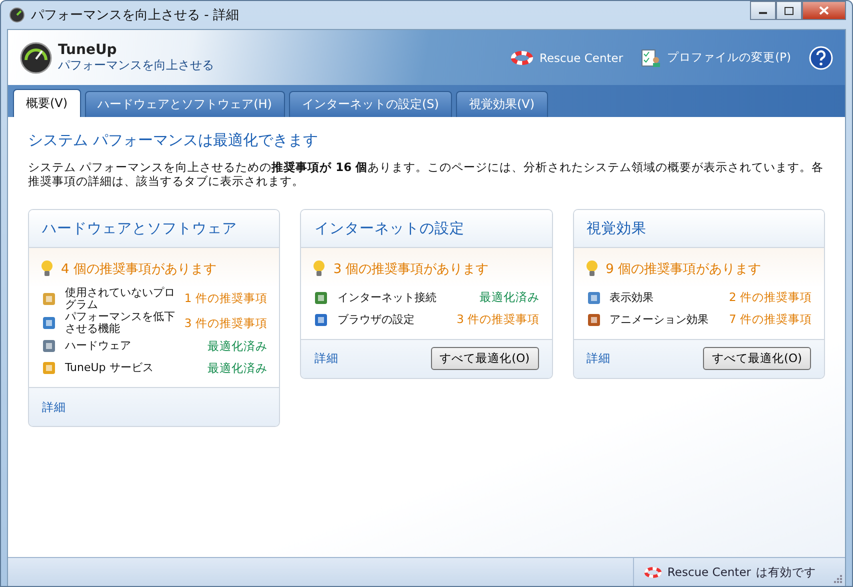 This screenshot has width=853, height=587. What do you see at coordinates (837, 578) in the screenshot?
I see `resize-grip-icon` at bounding box center [837, 578].